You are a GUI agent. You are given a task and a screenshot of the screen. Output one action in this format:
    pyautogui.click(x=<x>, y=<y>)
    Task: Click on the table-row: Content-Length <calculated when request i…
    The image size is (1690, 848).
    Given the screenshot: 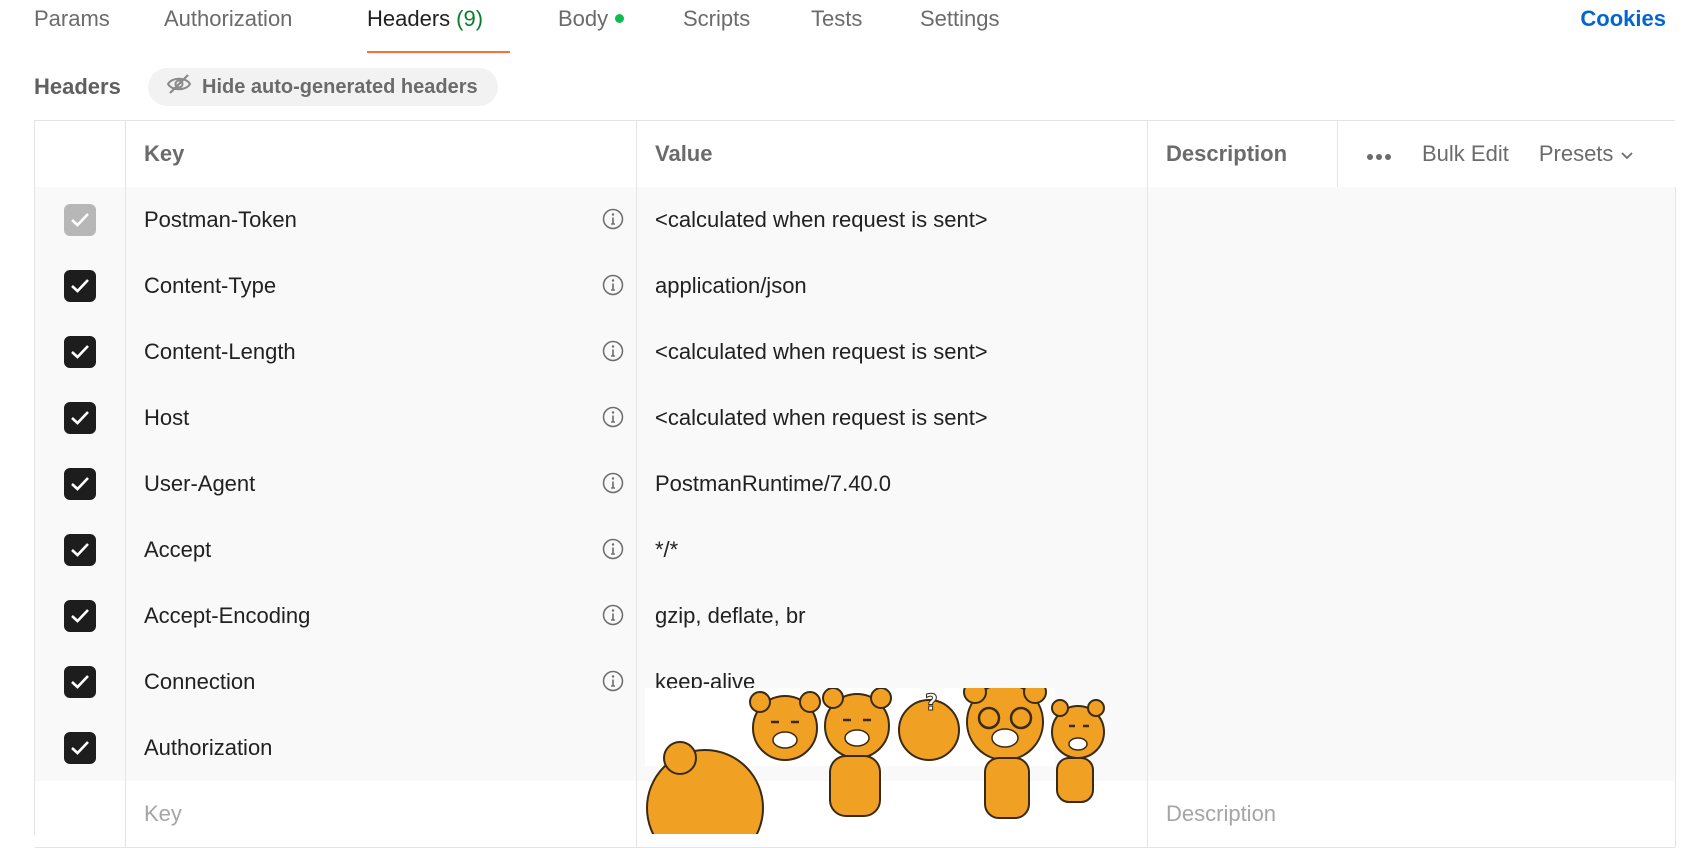 What is the action you would take?
    pyautogui.click(x=855, y=352)
    